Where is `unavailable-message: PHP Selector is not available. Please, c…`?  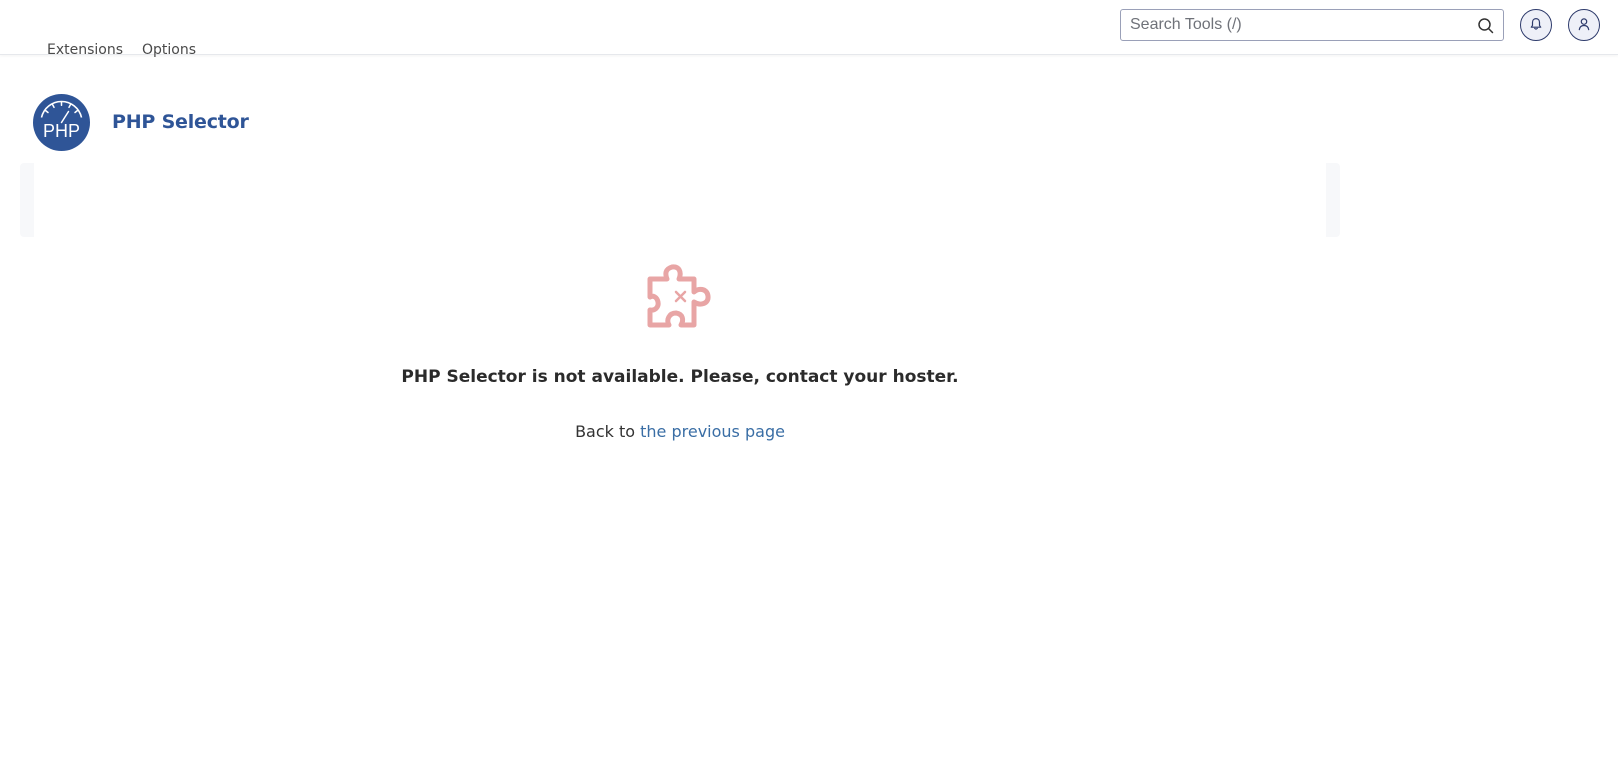
unavailable-message: PHP Selector is not available. Please, c… is located at coordinates (680, 377).